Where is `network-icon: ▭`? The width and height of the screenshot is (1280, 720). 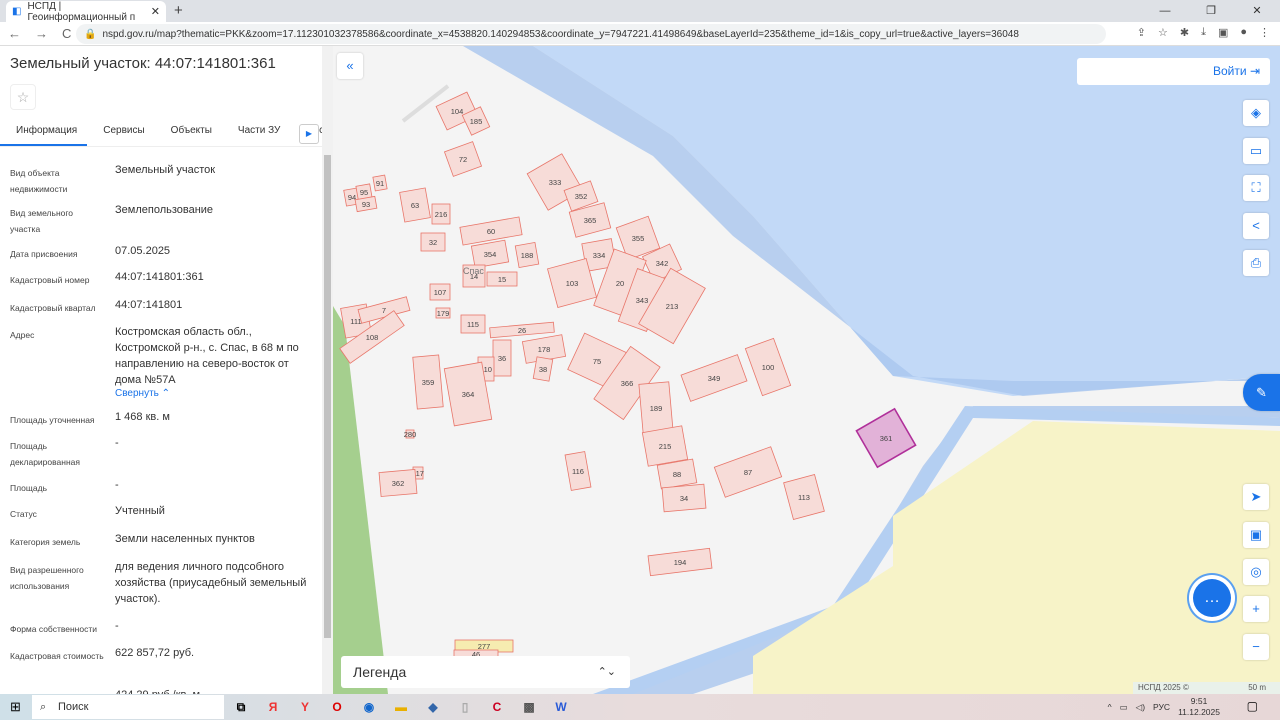 network-icon: ▭ is located at coordinates (1124, 707).